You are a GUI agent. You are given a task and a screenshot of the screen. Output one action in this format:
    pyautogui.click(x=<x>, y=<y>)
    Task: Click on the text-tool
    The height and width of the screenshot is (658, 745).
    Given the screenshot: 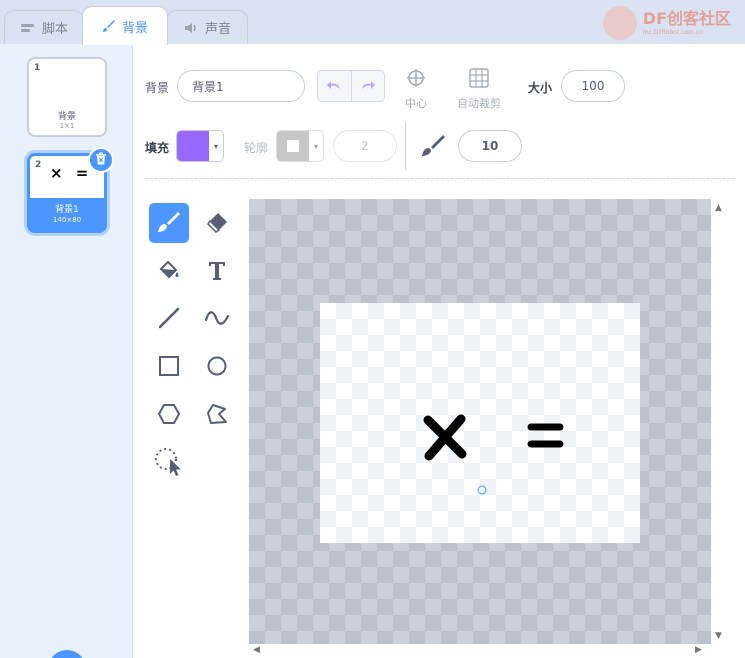 What is the action you would take?
    pyautogui.click(x=217, y=271)
    